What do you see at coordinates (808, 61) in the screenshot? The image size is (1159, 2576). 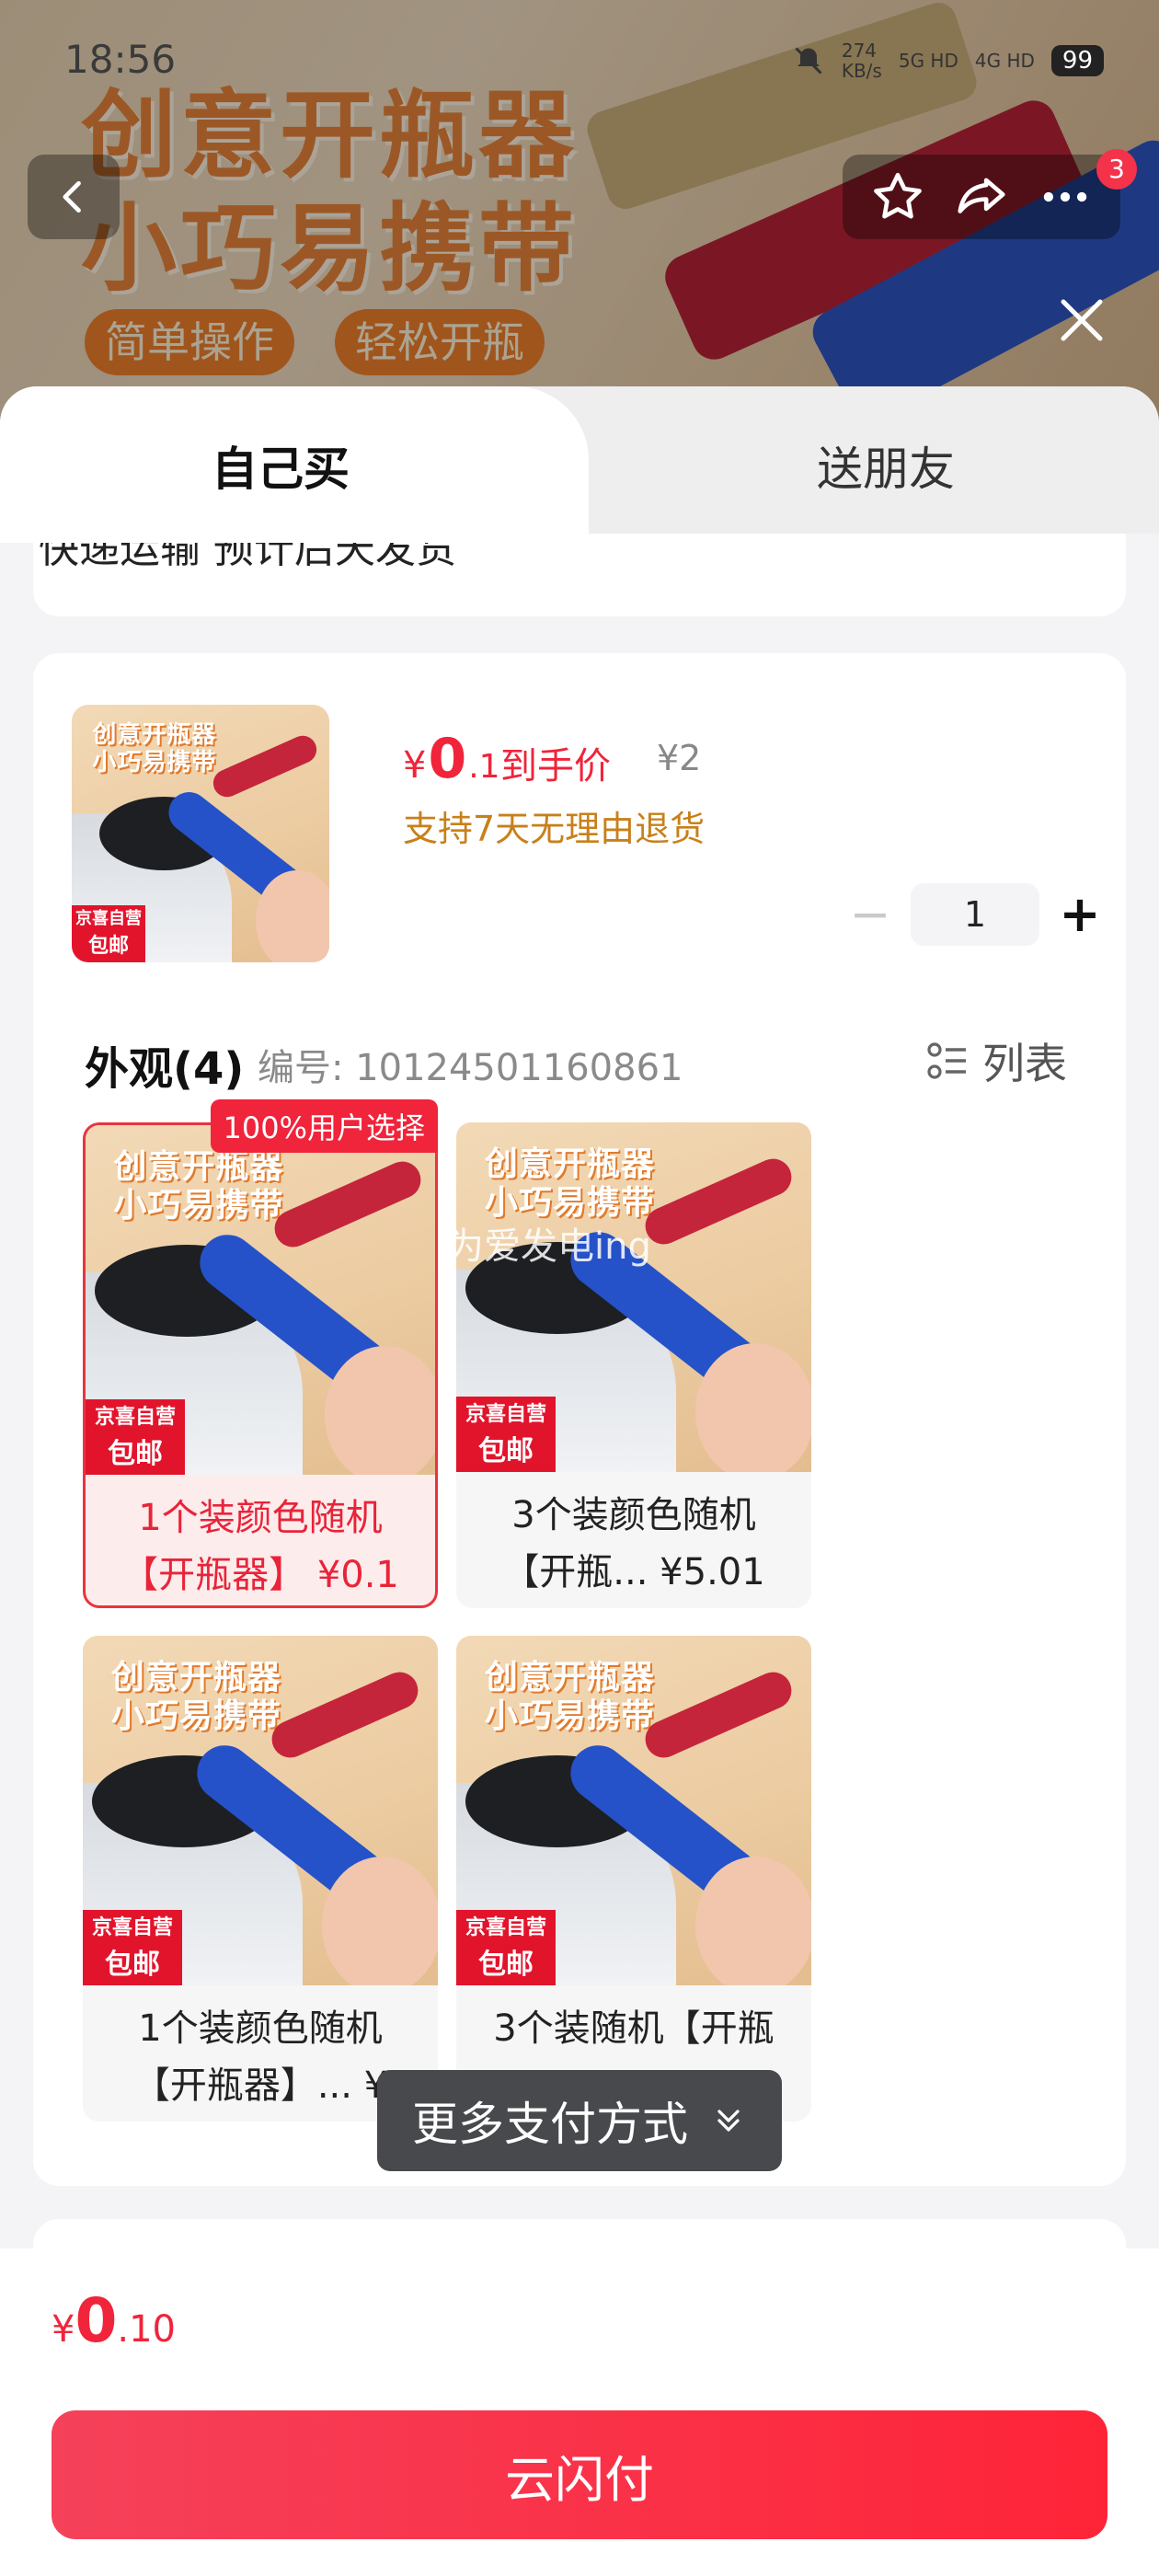 I see `mute-bell-icon` at bounding box center [808, 61].